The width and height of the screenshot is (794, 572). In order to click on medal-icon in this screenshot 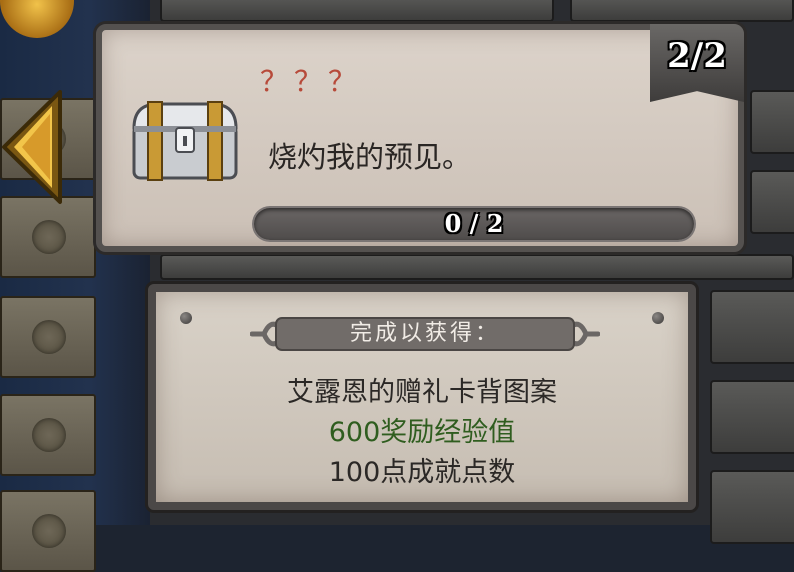, I will do `click(37, 19)`.